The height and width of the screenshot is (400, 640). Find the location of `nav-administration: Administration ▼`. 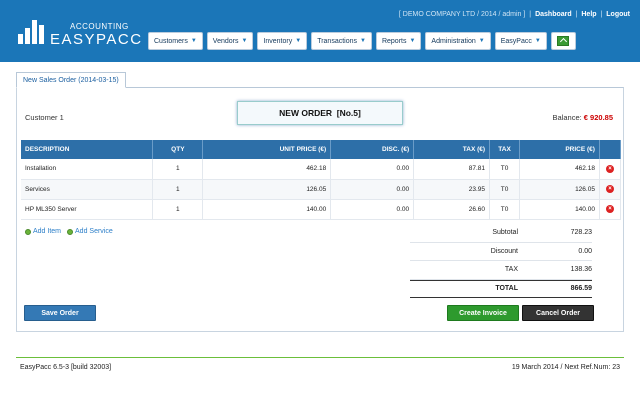

nav-administration: Administration ▼ is located at coordinates (458, 41).